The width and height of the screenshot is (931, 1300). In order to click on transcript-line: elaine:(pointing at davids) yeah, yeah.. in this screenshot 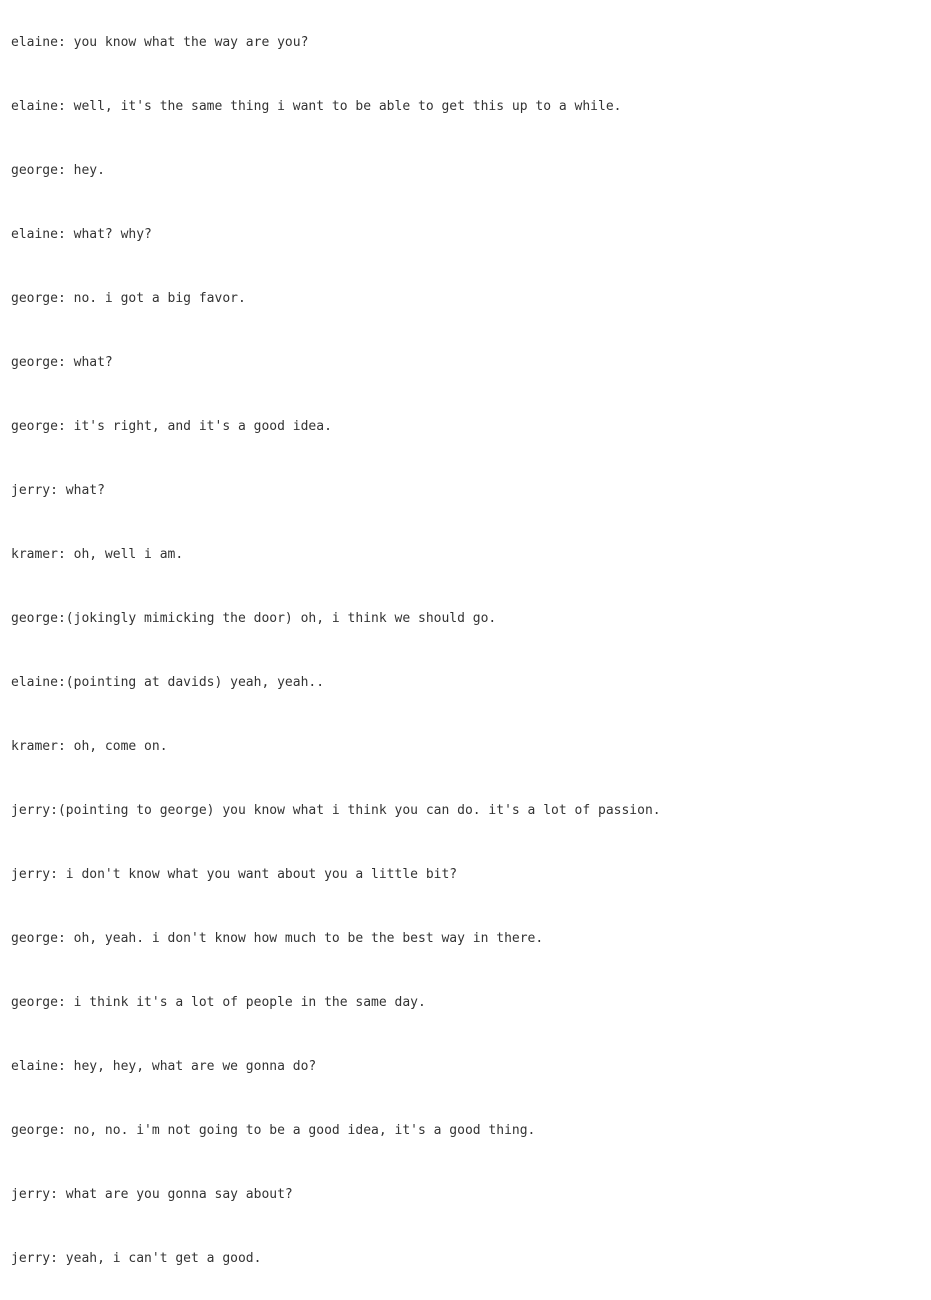, I will do `click(168, 682)`.